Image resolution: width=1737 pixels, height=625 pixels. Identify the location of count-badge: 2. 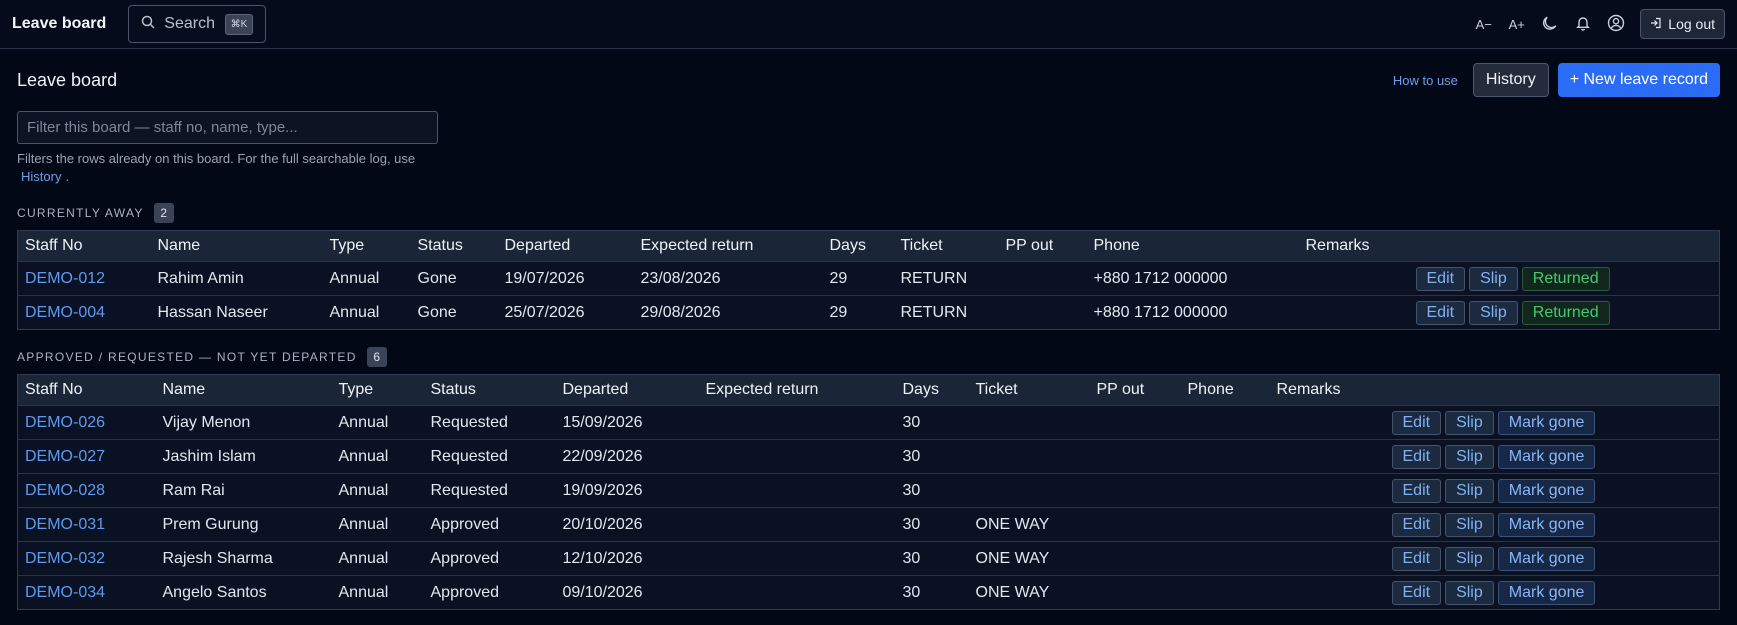
(163, 213).